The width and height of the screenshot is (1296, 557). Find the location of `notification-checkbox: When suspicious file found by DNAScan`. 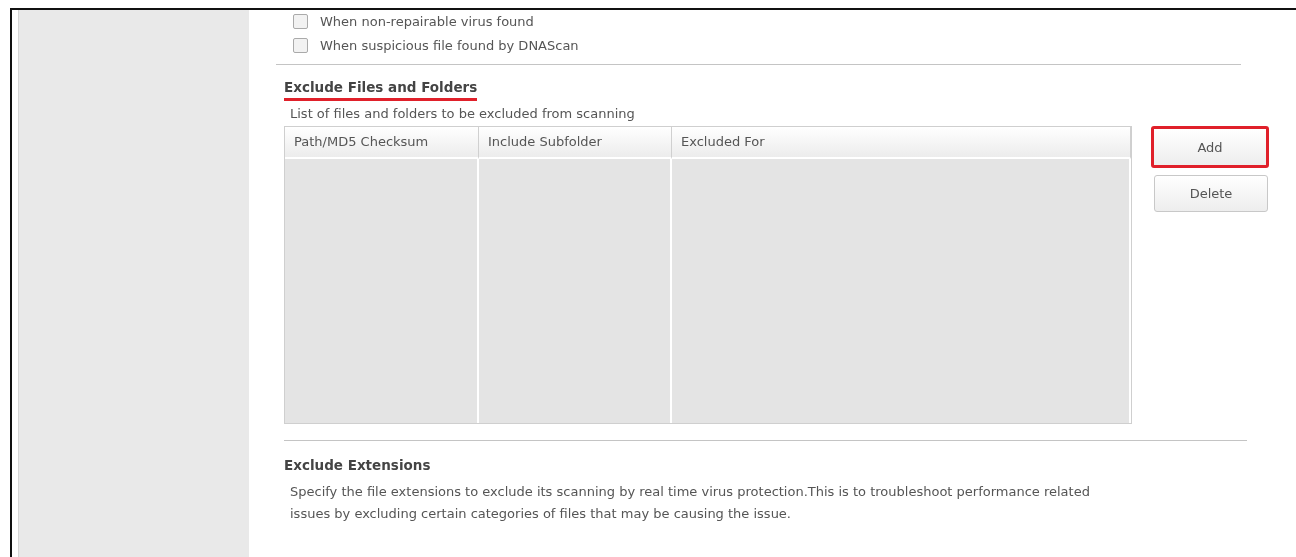

notification-checkbox: When suspicious file found by DNAScan is located at coordinates (794, 45).